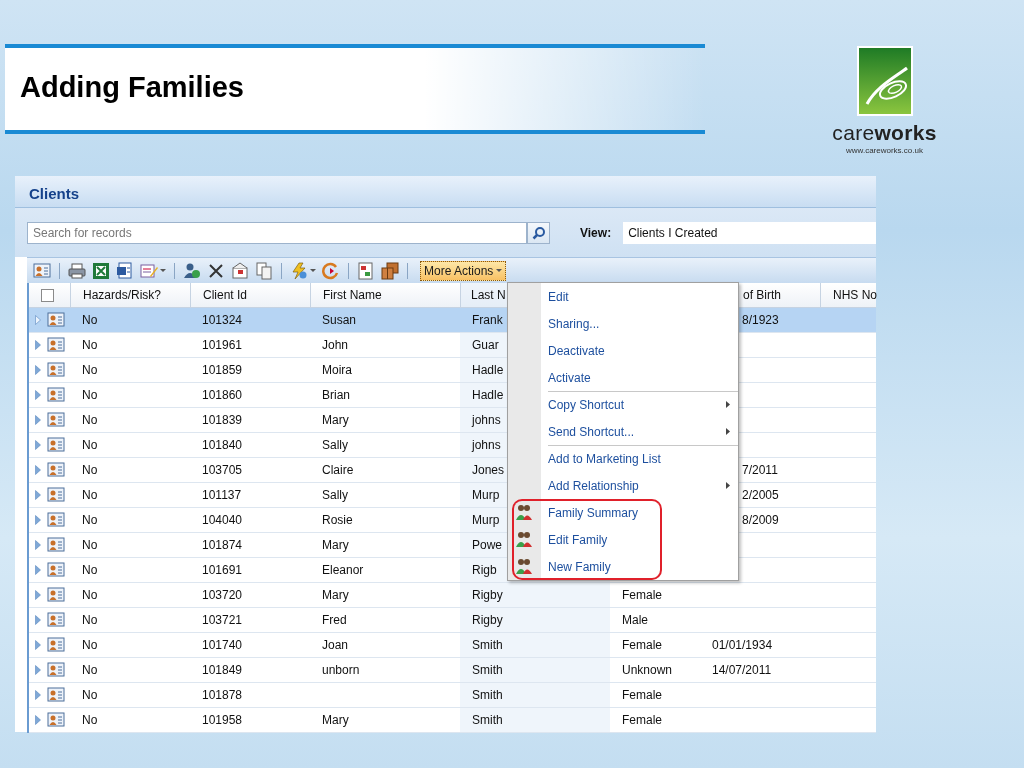 This screenshot has width=1024, height=768. Describe the element at coordinates (760, 520) in the screenshot. I see `table-cell-text: 8/2009` at that location.